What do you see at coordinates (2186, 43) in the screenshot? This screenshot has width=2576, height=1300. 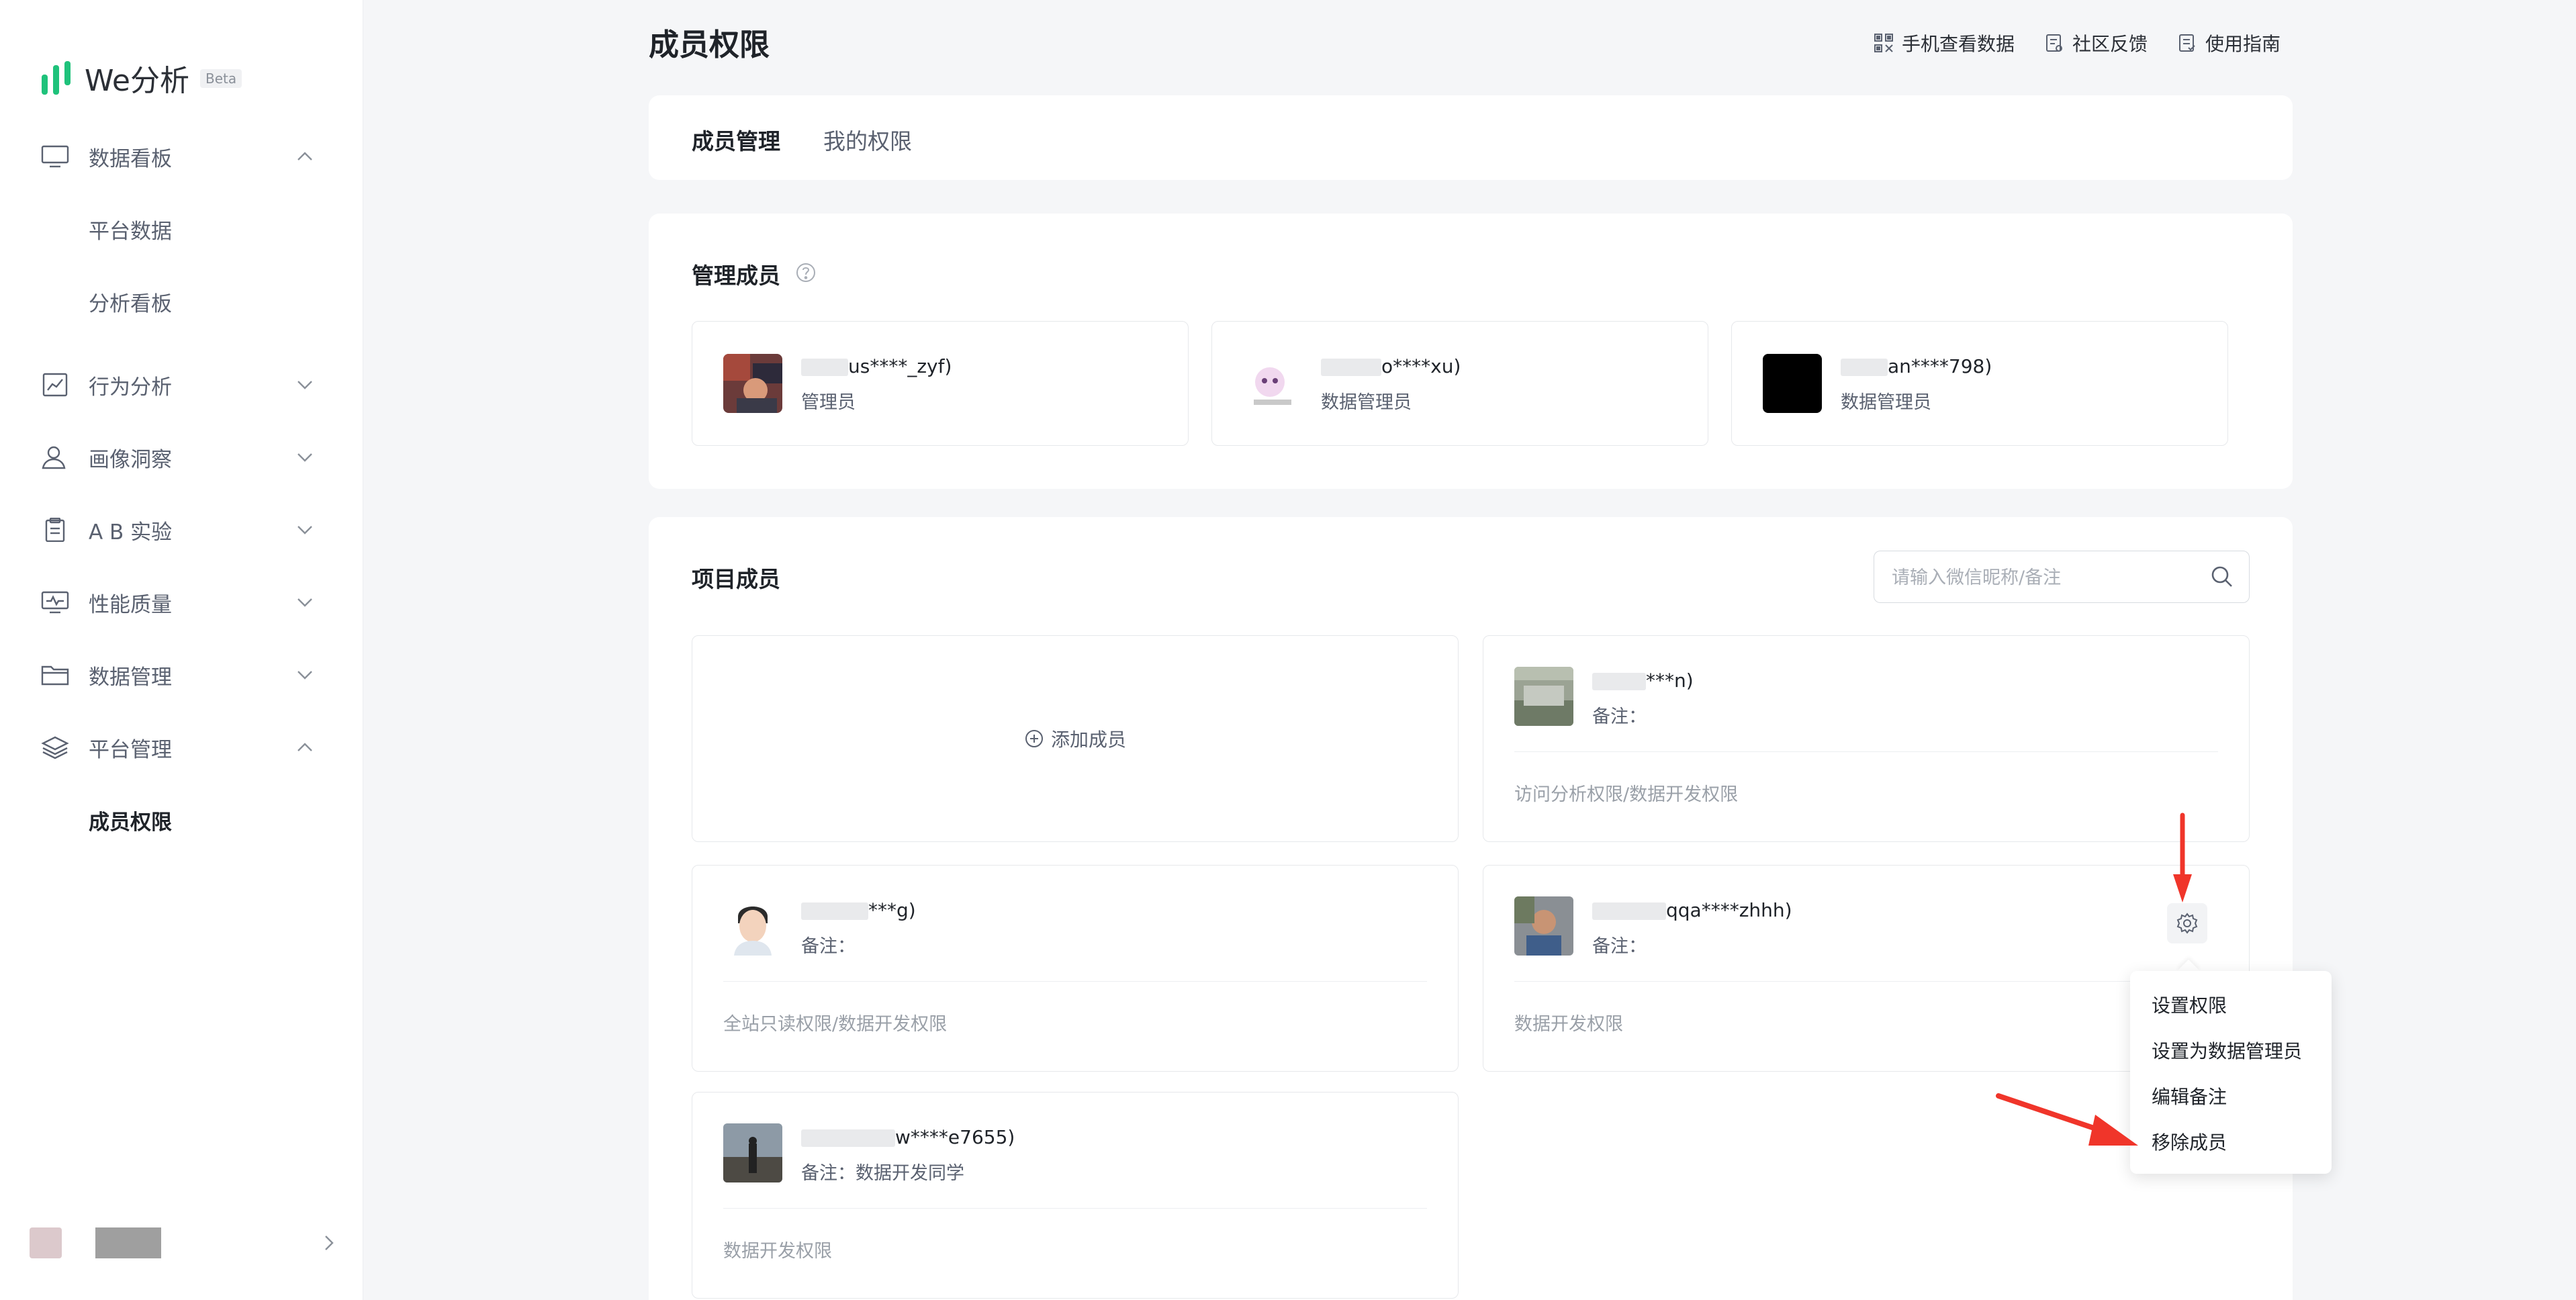 I see `guide-icon` at bounding box center [2186, 43].